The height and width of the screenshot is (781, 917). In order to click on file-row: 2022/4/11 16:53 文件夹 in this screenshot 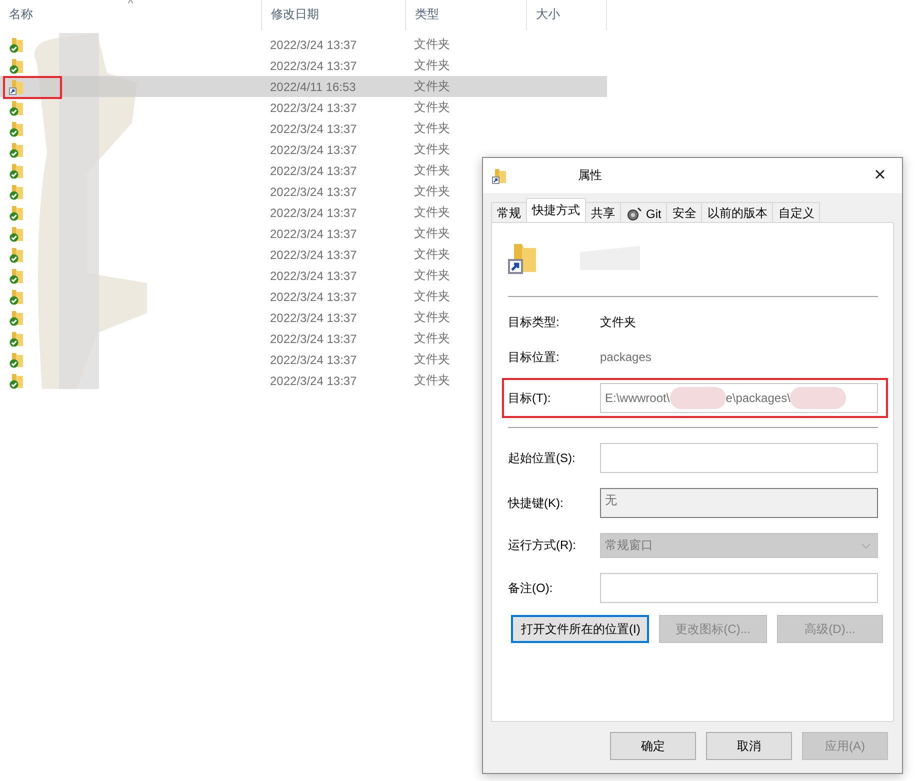, I will do `click(303, 86)`.